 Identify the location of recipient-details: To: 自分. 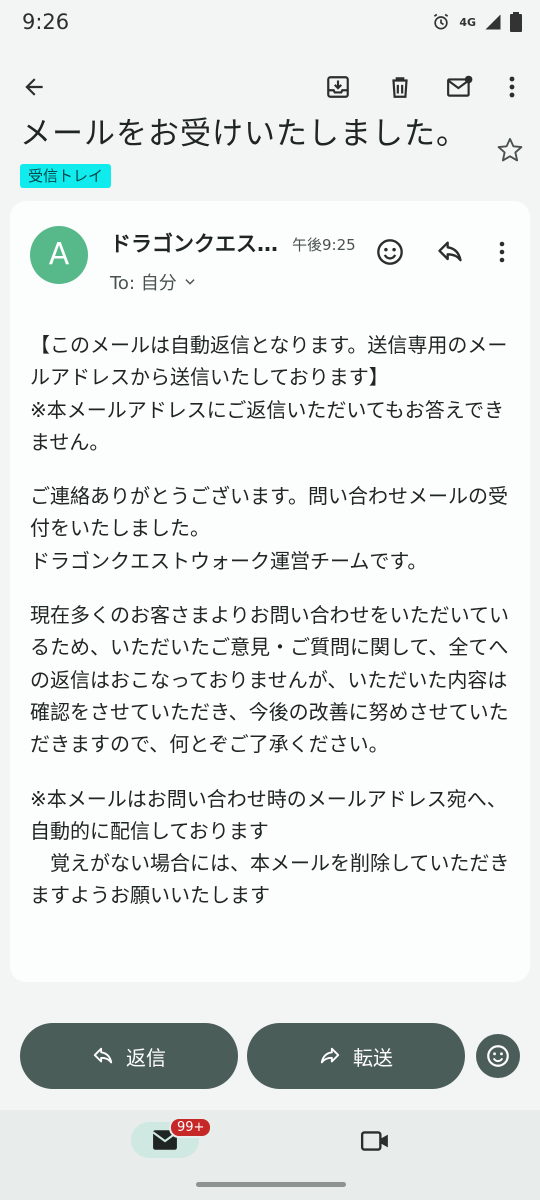
(153, 282).